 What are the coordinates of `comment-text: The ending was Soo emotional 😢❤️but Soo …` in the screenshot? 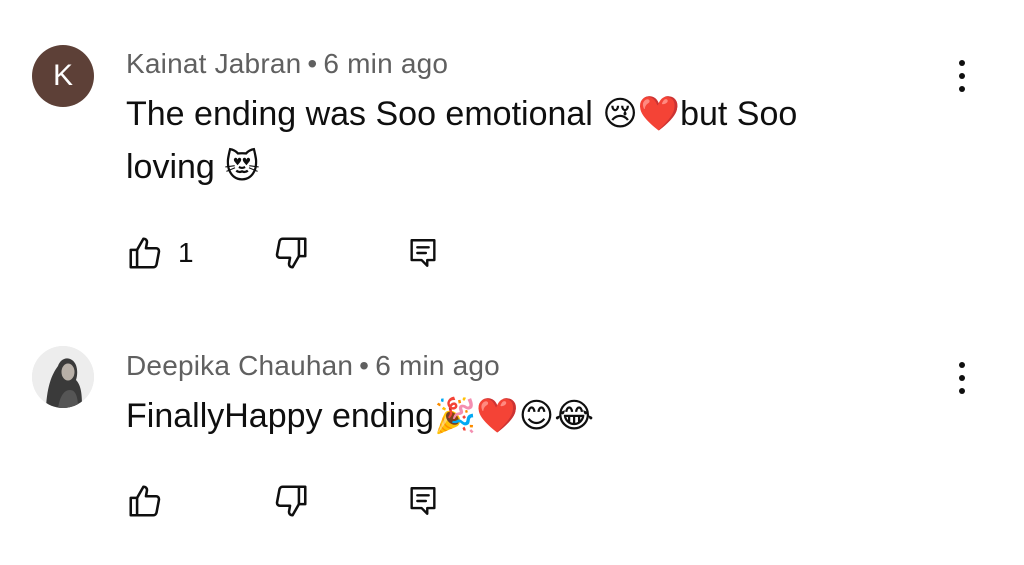 It's located at (526, 141).